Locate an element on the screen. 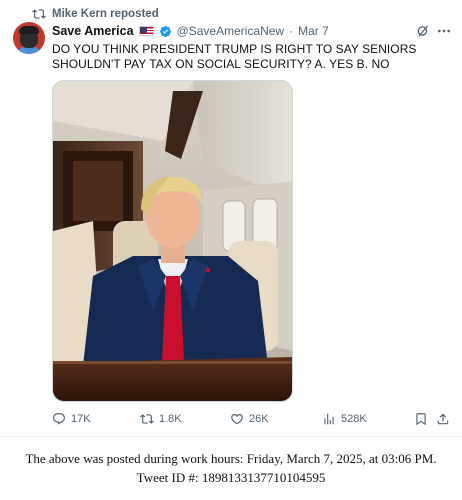 Image resolution: width=462 pixels, height=500 pixels. repost-indicator: Mike Kern reposted is located at coordinates (95, 14).